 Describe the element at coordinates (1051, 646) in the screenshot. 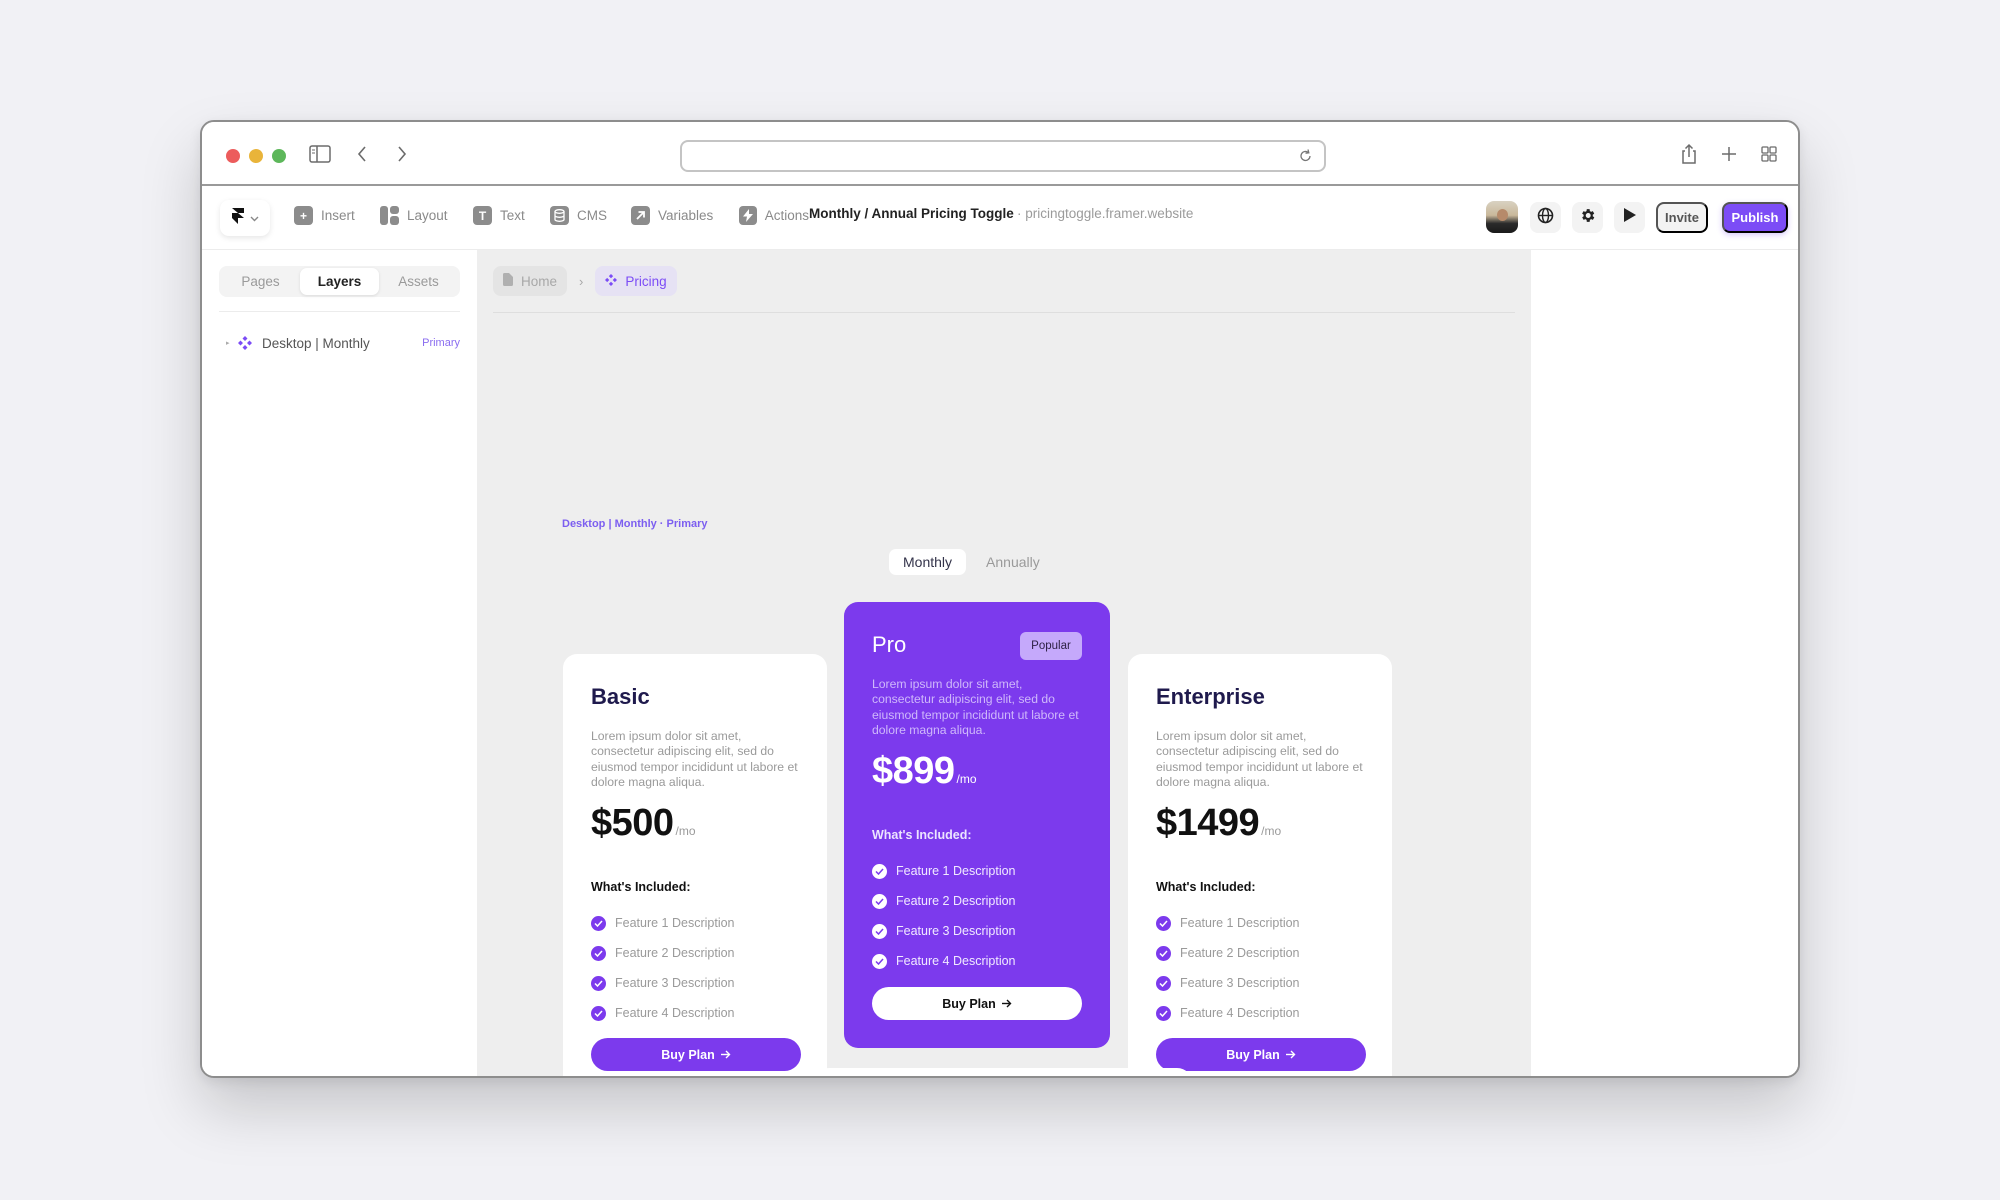

I see `popular-badge: Popular` at that location.